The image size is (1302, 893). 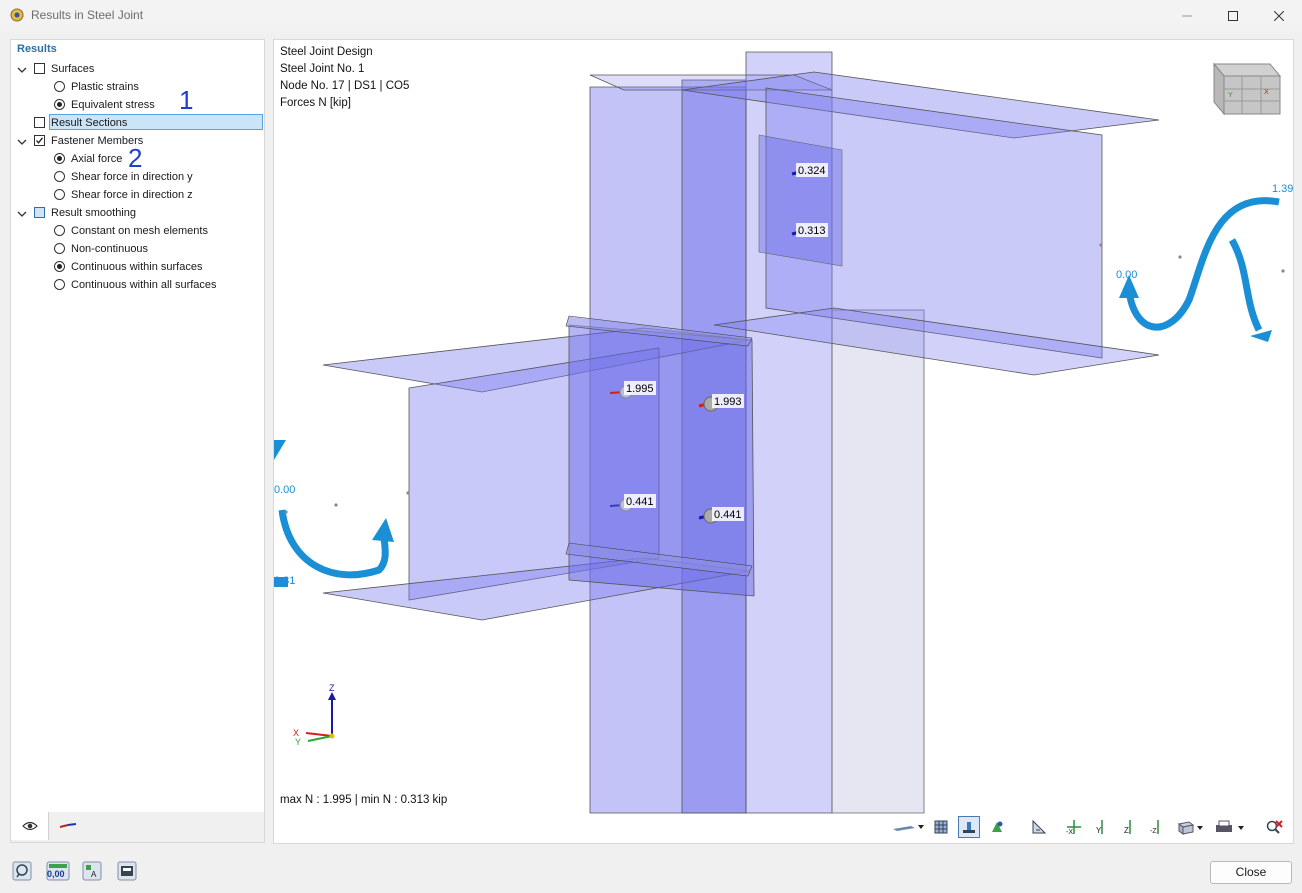 I want to click on eye-icon, so click(x=29, y=826).